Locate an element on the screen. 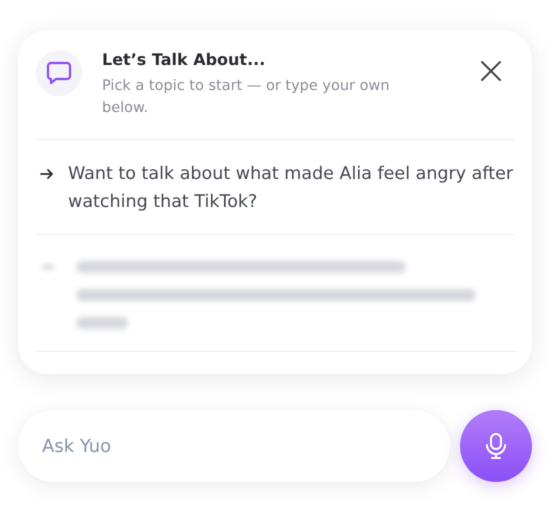 This screenshot has width=558, height=519. arrow-icon is located at coordinates (47, 174).